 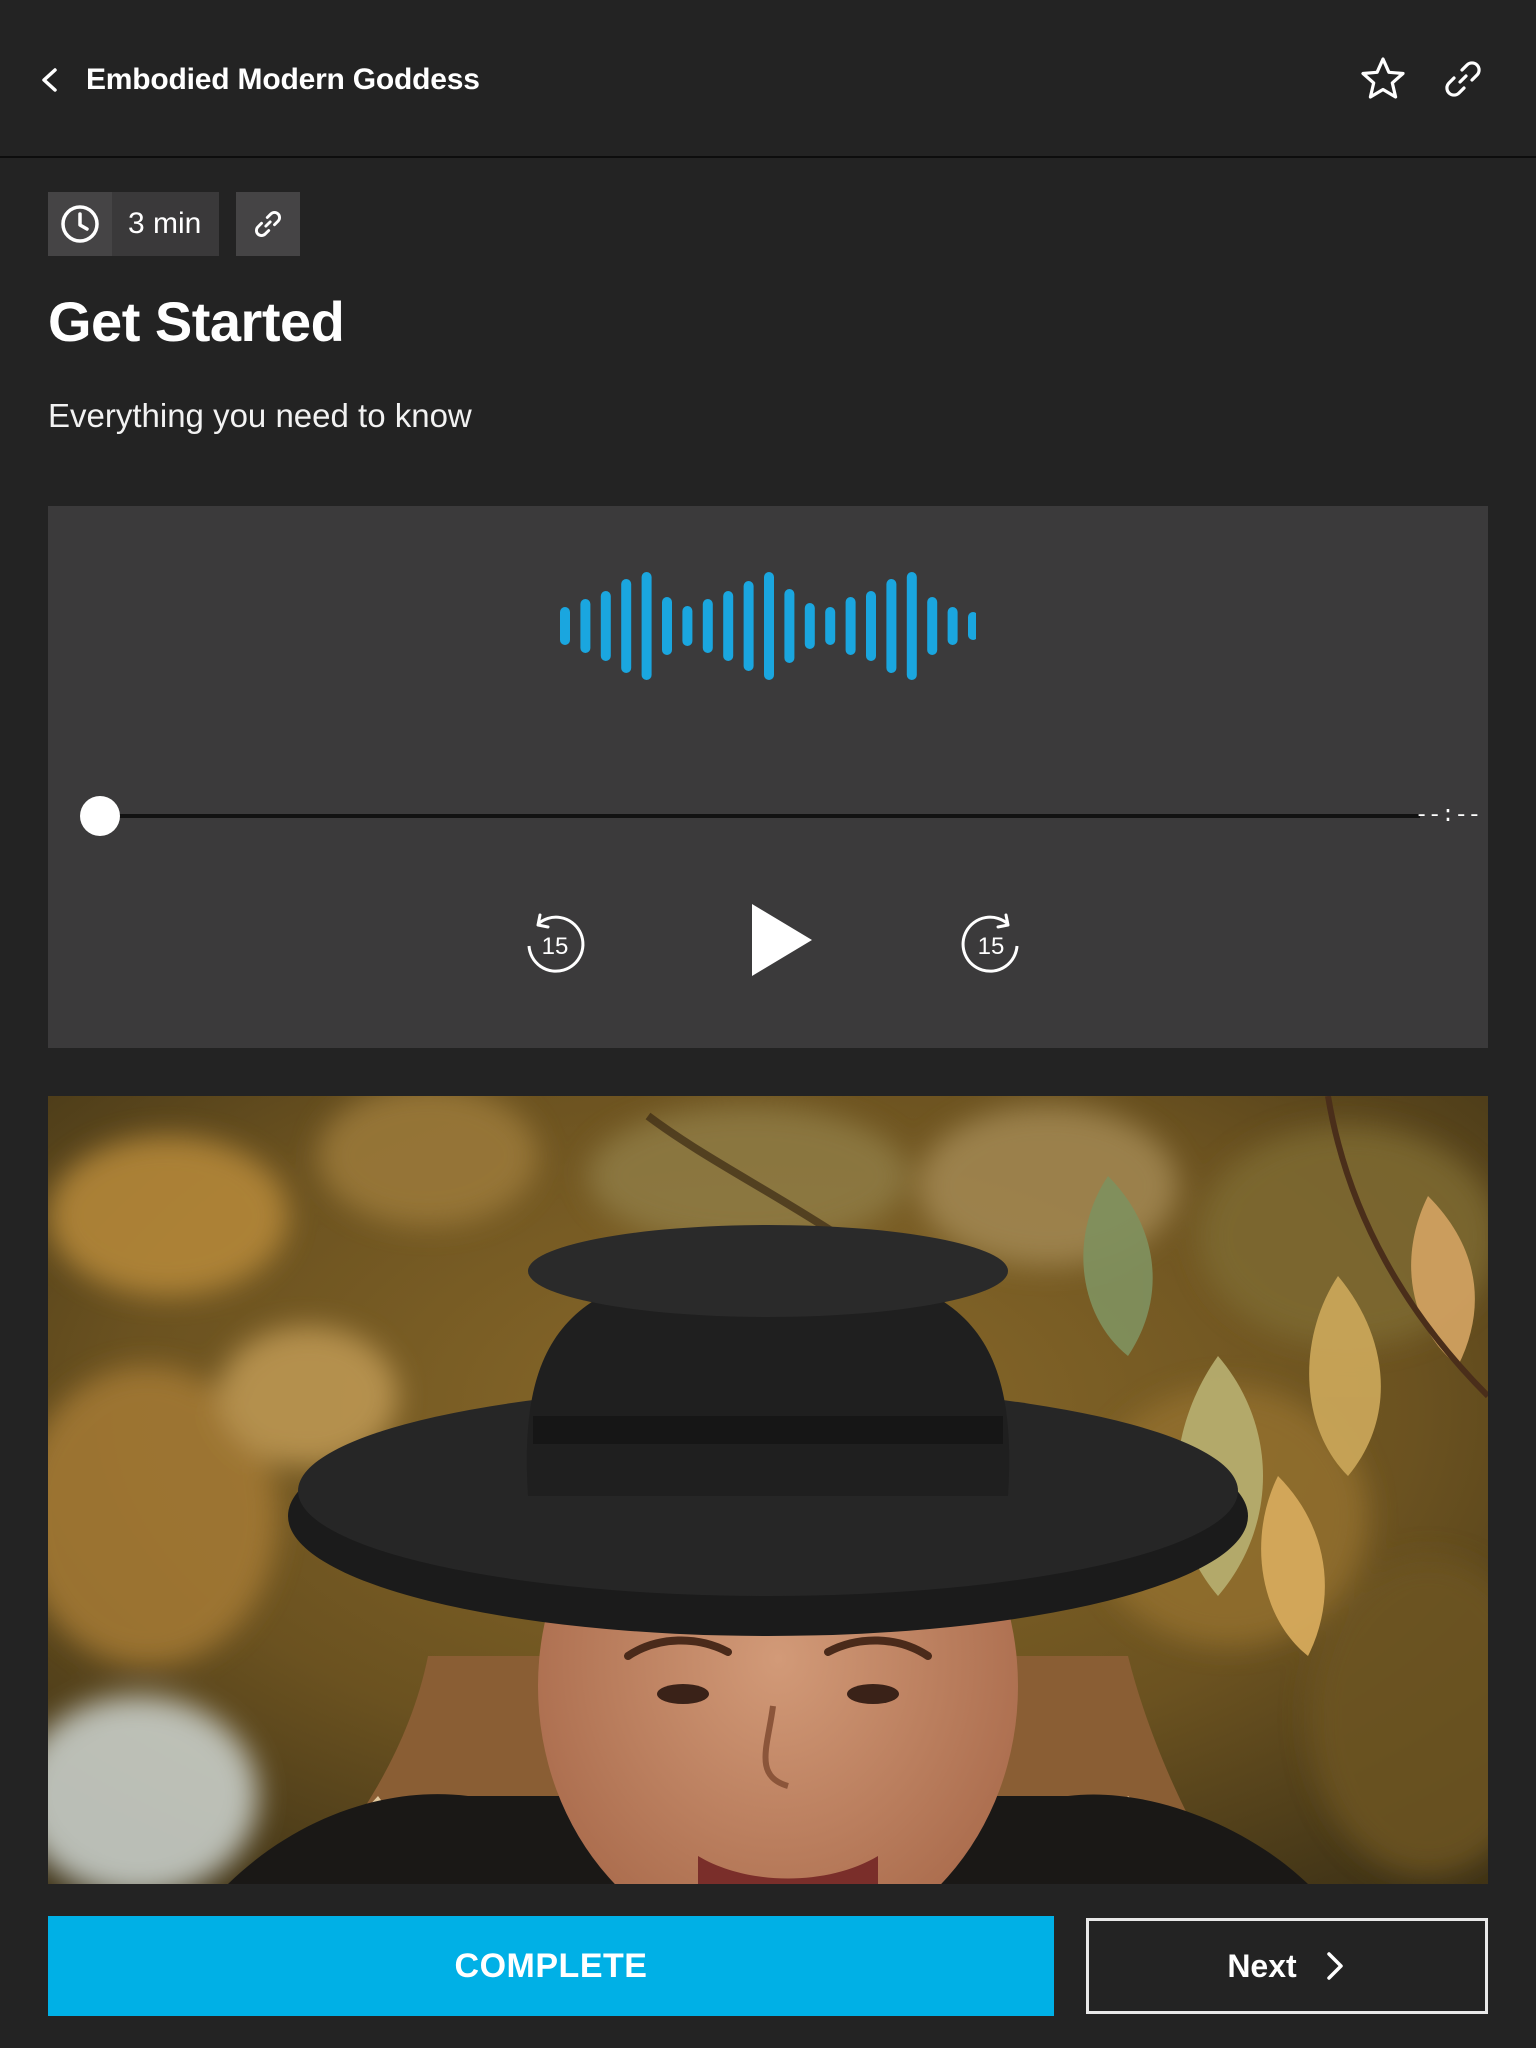 I want to click on forward-15-icon: 15, so click(x=990, y=943).